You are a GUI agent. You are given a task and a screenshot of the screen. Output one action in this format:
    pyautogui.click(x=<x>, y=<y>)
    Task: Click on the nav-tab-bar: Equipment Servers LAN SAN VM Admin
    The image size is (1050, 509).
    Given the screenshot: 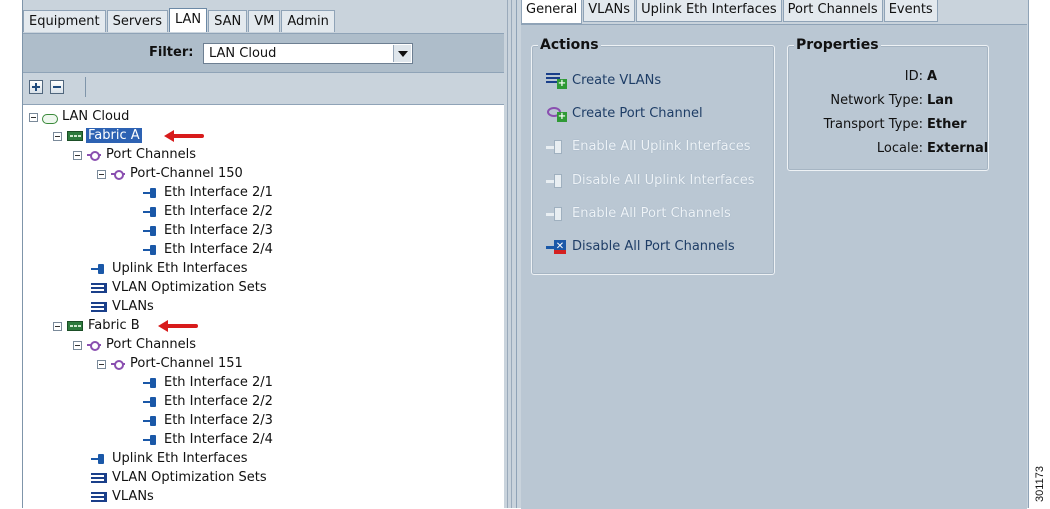 What is the action you would take?
    pyautogui.click(x=179, y=20)
    